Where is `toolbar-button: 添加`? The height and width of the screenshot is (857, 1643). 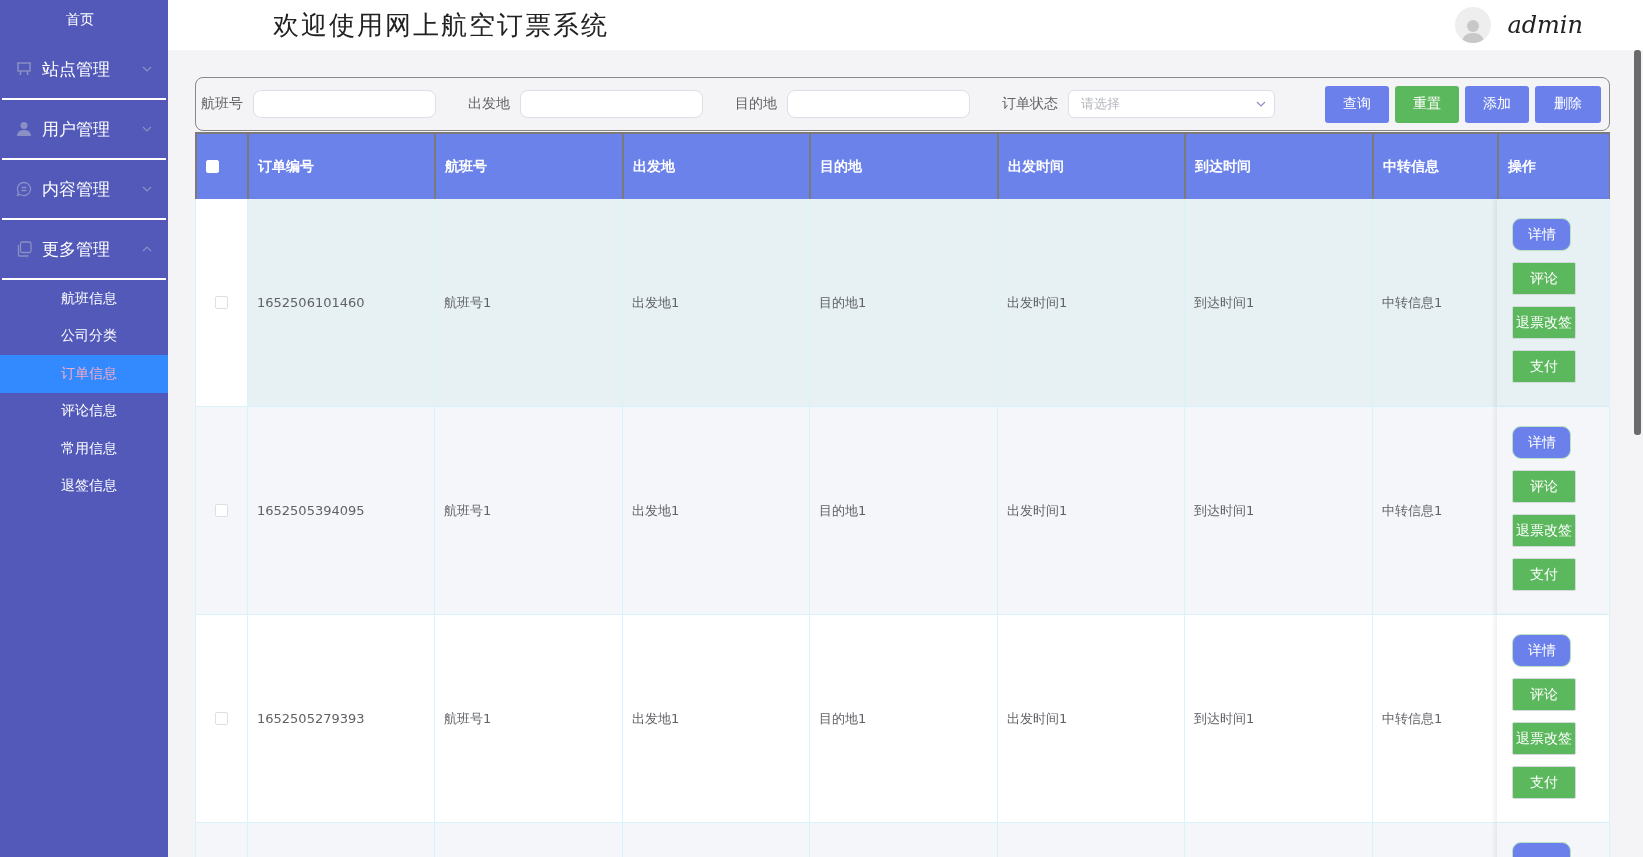 toolbar-button: 添加 is located at coordinates (1497, 104).